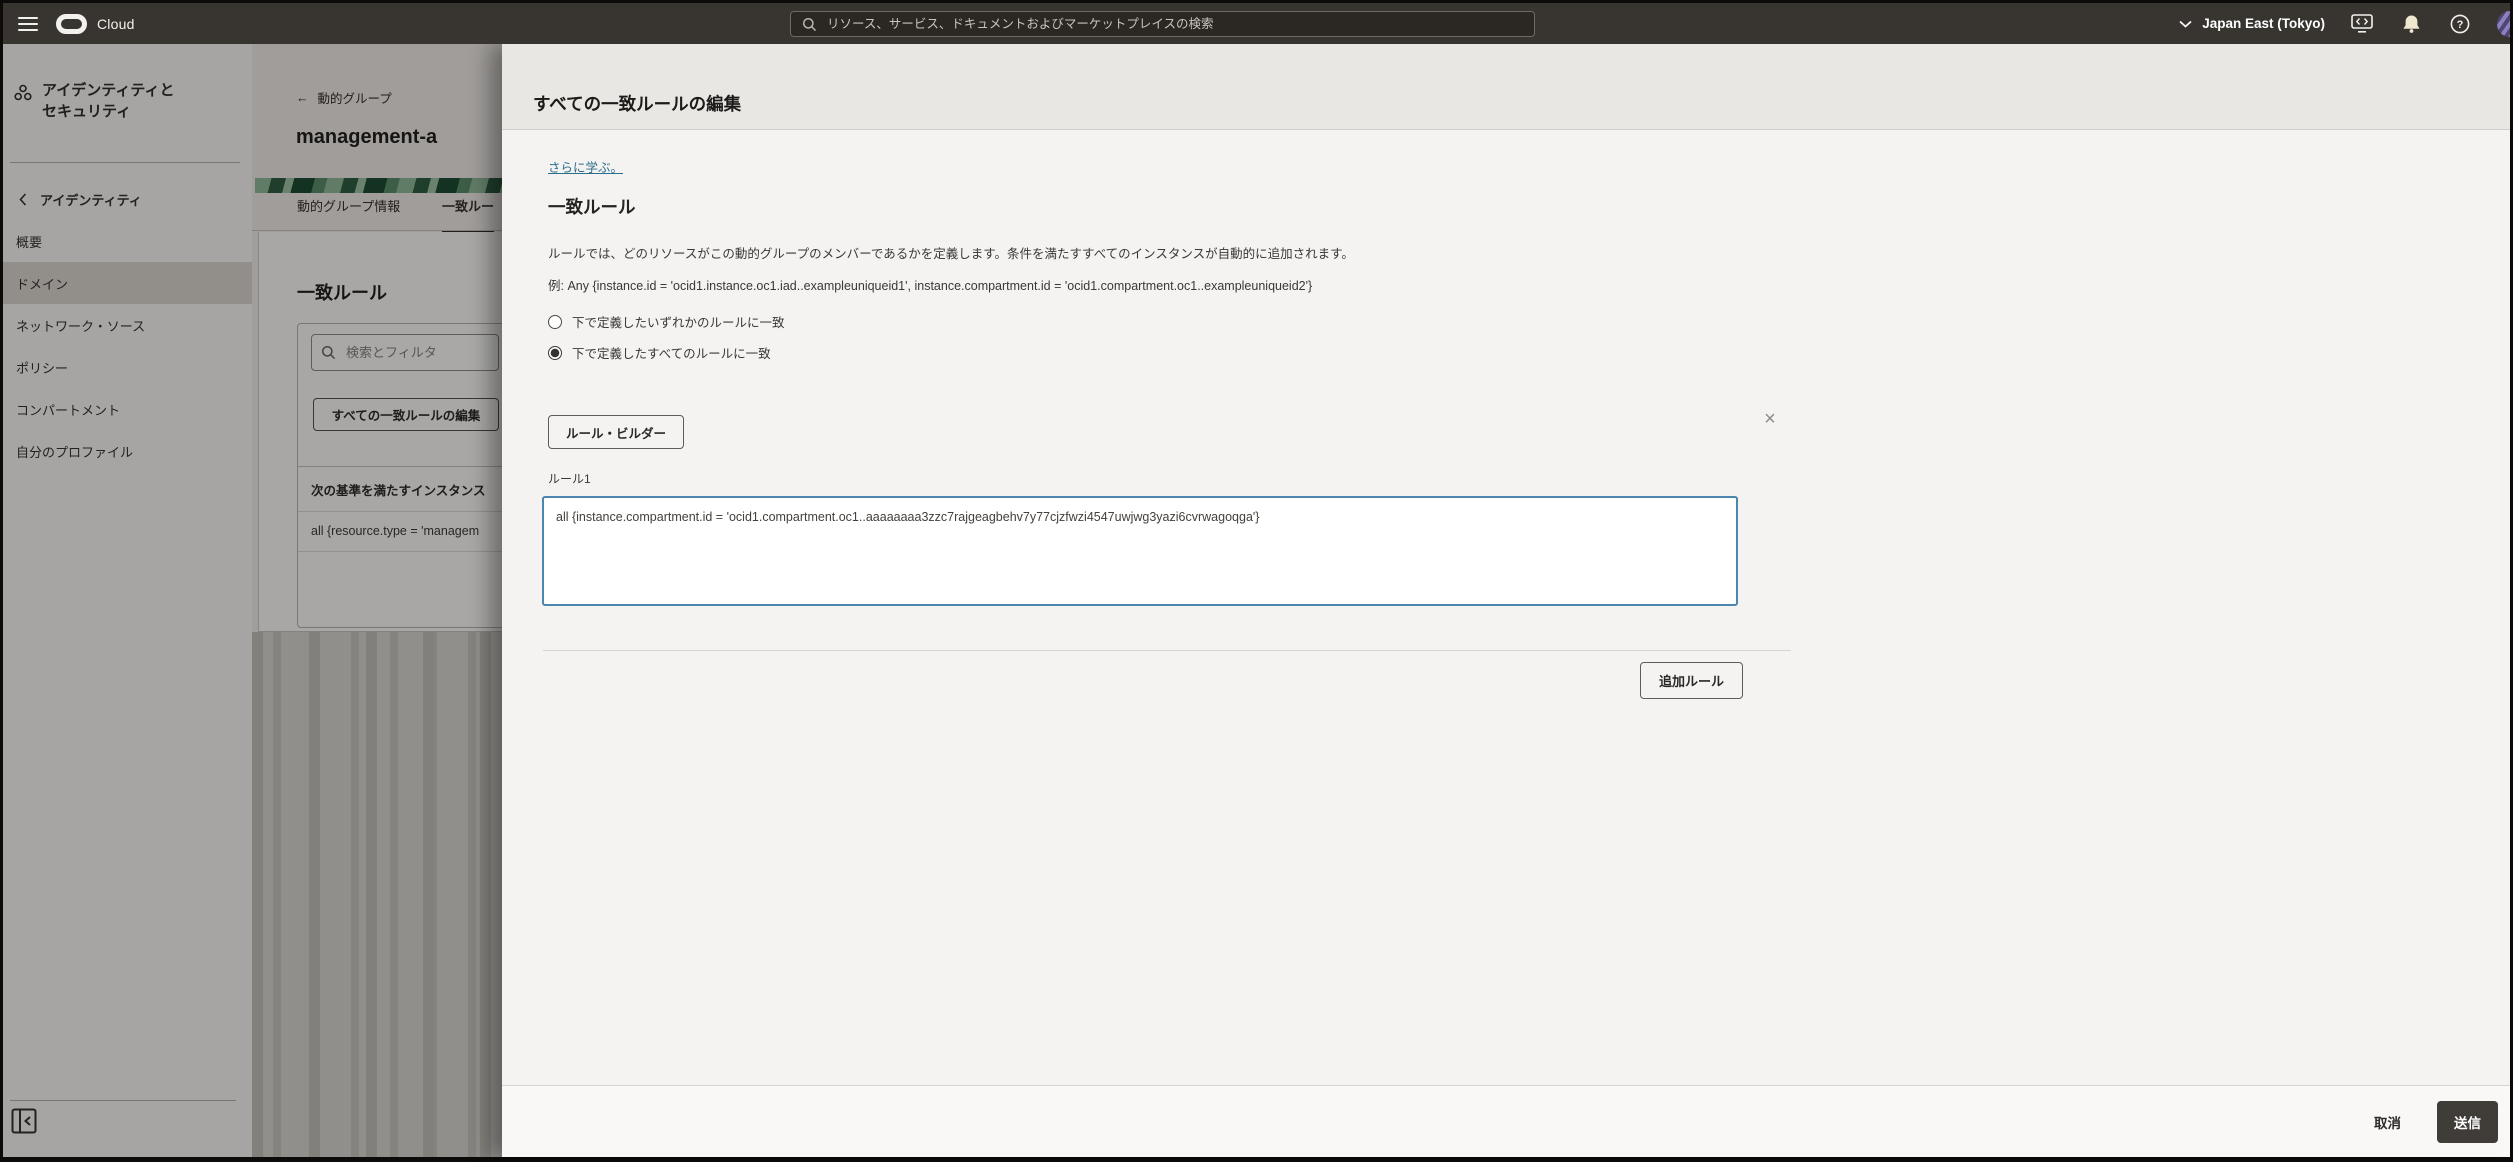  Describe the element at coordinates (585, 166) in the screenshot. I see `learn-more-link: さらに学ぶ。` at that location.